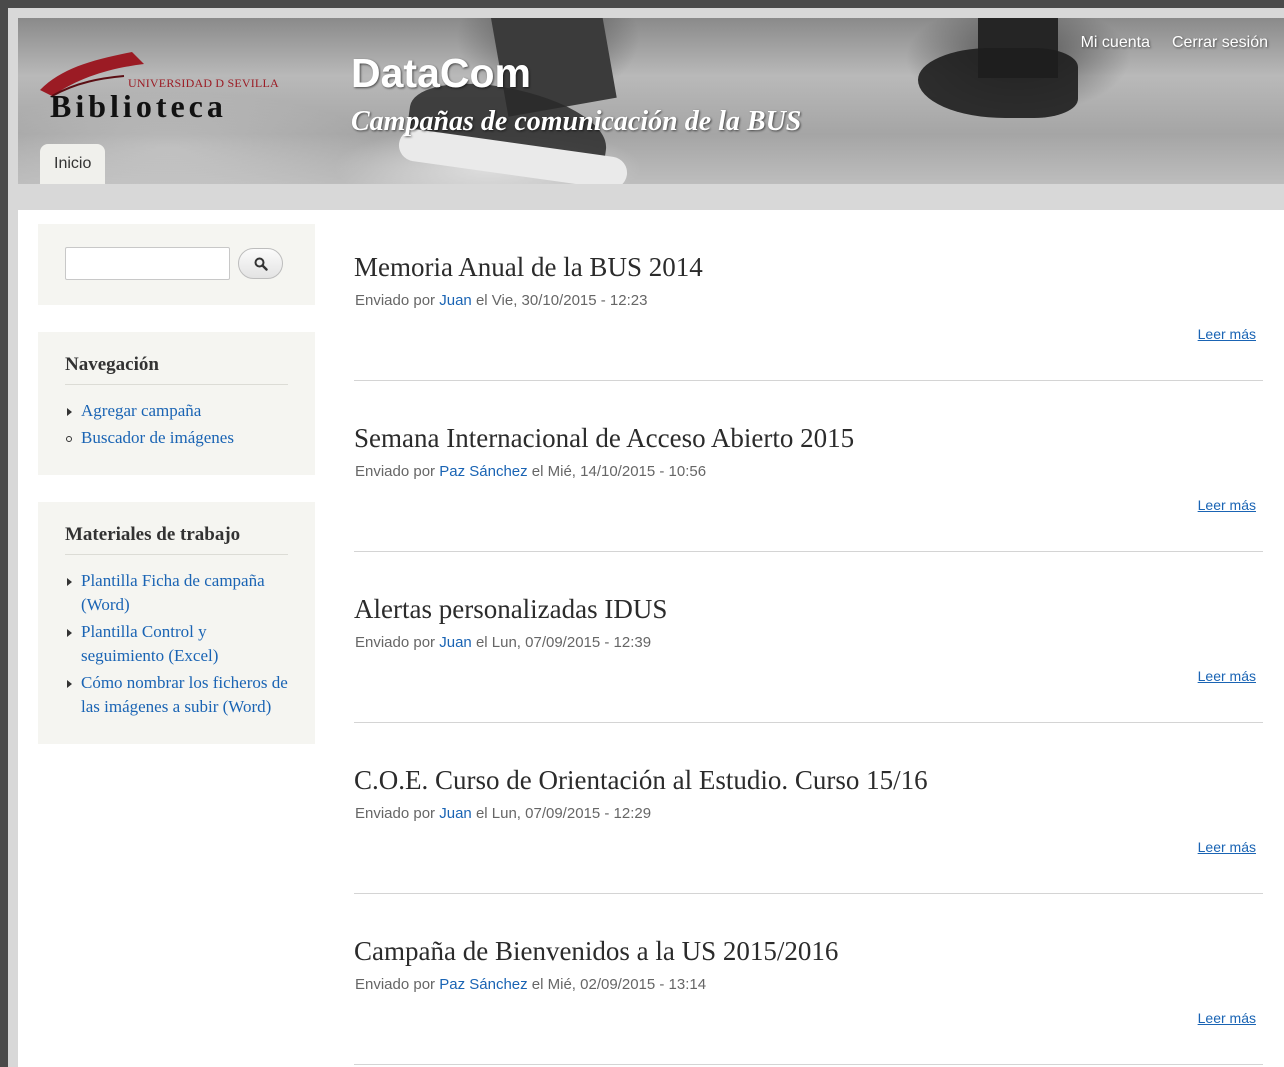  I want to click on tracking-template-link: Plantilla Control y seguimiento (Excel), so click(149, 643).